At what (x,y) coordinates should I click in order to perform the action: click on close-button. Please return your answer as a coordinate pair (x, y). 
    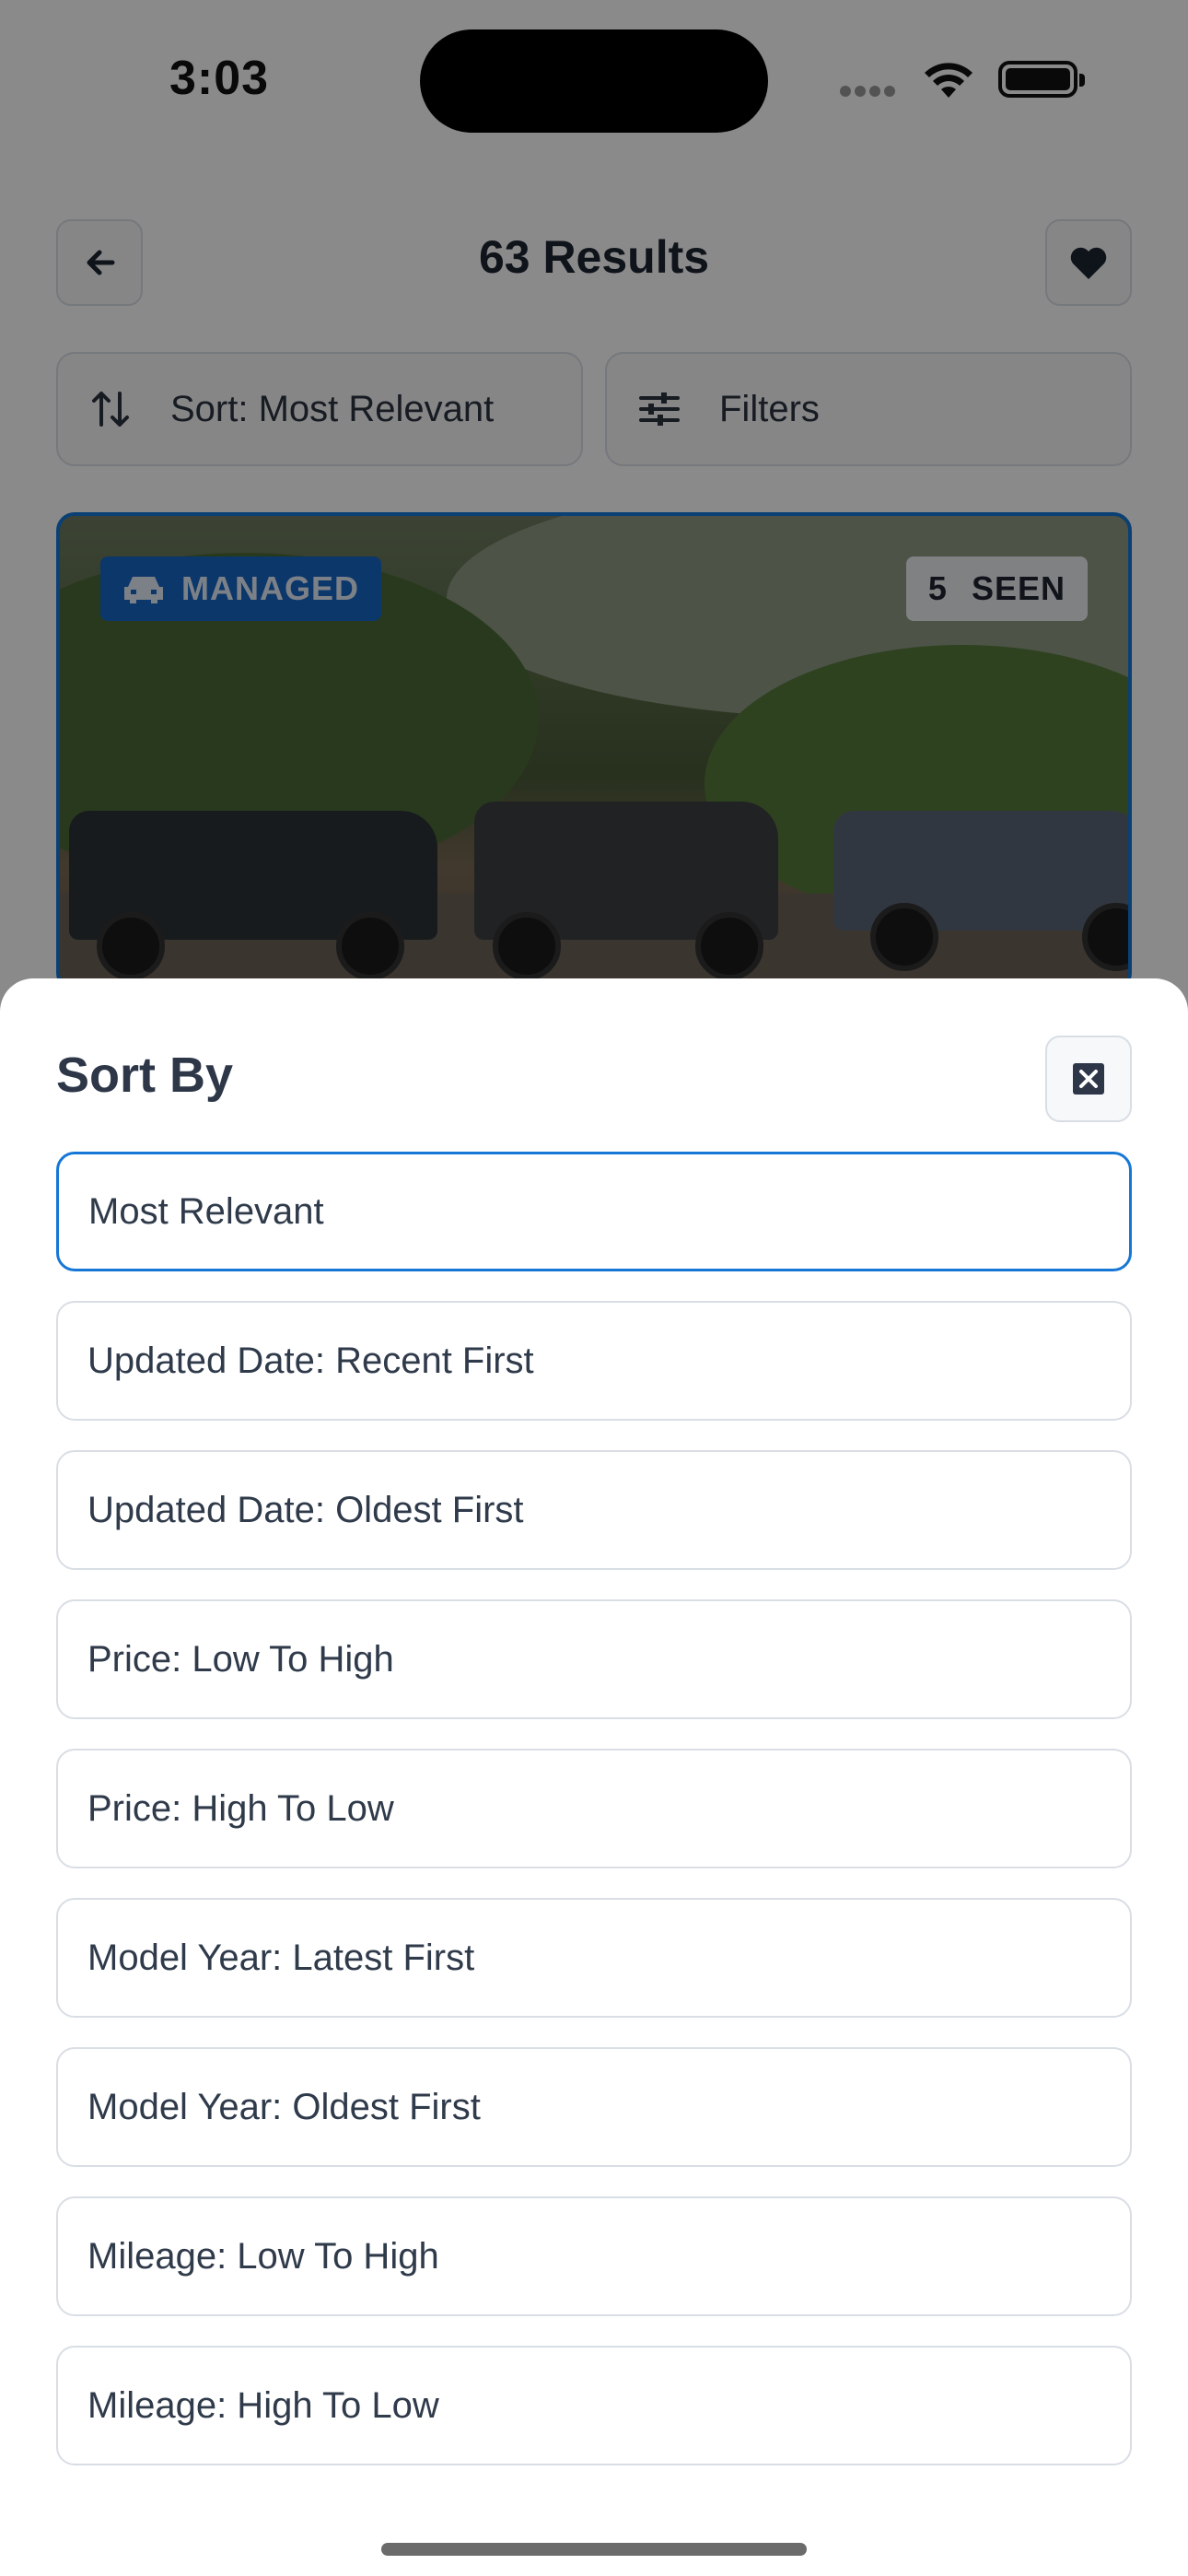
    Looking at the image, I should click on (1088, 1079).